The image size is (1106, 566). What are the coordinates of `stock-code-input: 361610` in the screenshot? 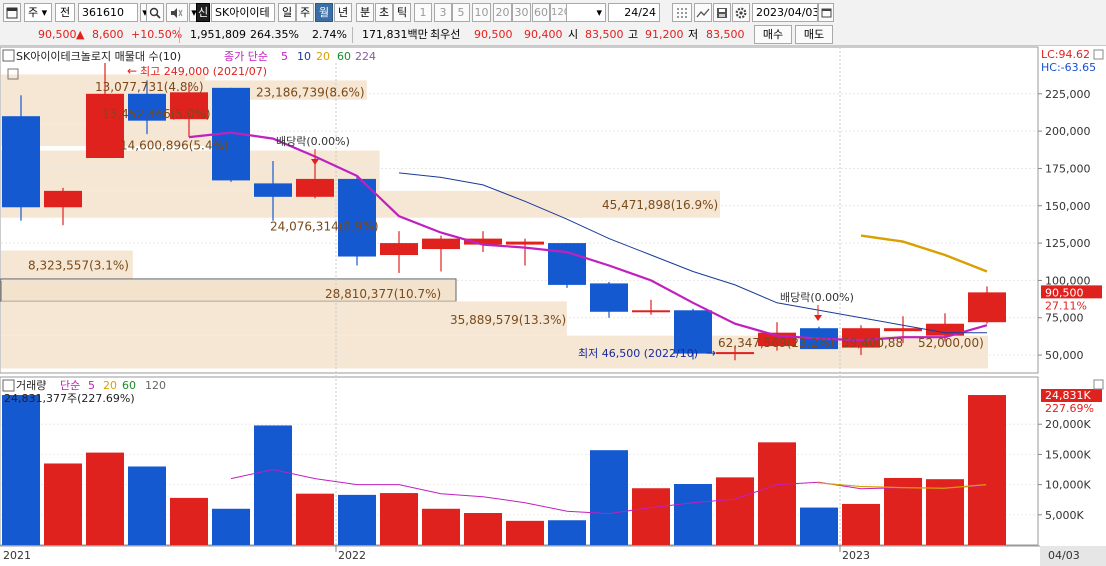 It's located at (108, 12).